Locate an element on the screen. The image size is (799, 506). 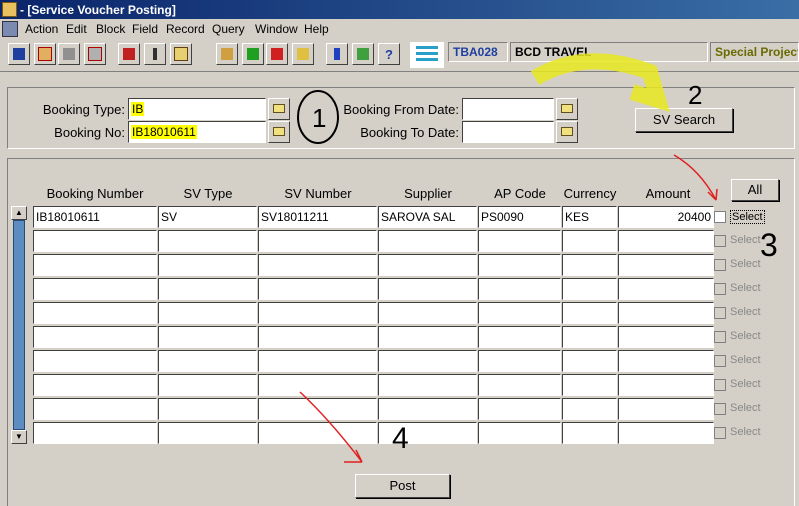
menu-edit: Edit is located at coordinates (76, 29).